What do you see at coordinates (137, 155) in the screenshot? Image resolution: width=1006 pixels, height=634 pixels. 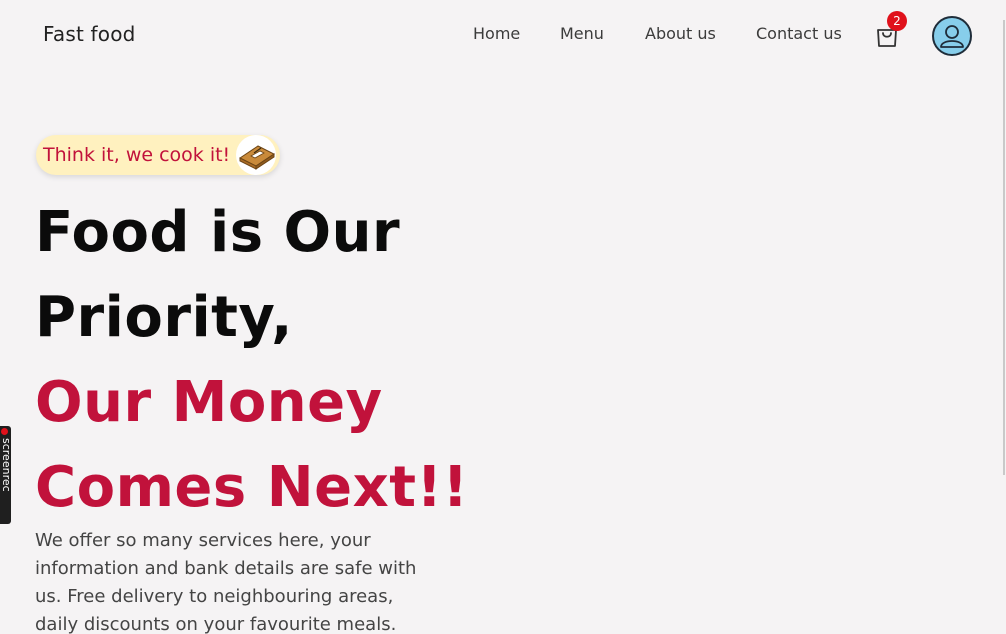 I see `tagline-text: Think it, we cook it!` at bounding box center [137, 155].